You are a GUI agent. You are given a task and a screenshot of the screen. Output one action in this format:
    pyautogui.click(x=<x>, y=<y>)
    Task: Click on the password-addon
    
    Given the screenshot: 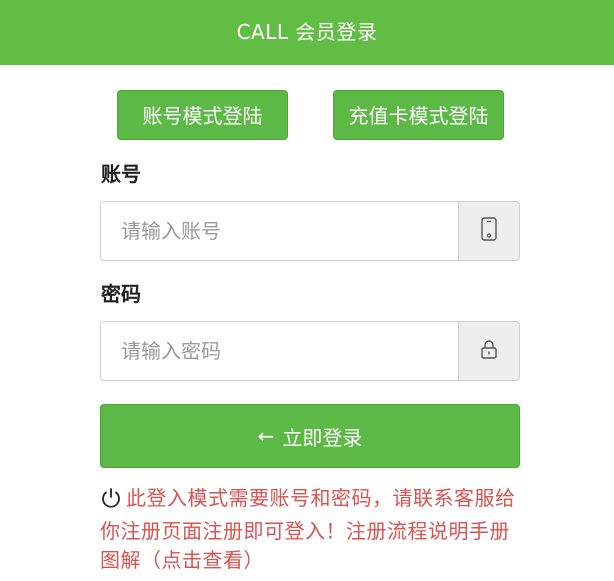 What is the action you would take?
    pyautogui.click(x=489, y=351)
    